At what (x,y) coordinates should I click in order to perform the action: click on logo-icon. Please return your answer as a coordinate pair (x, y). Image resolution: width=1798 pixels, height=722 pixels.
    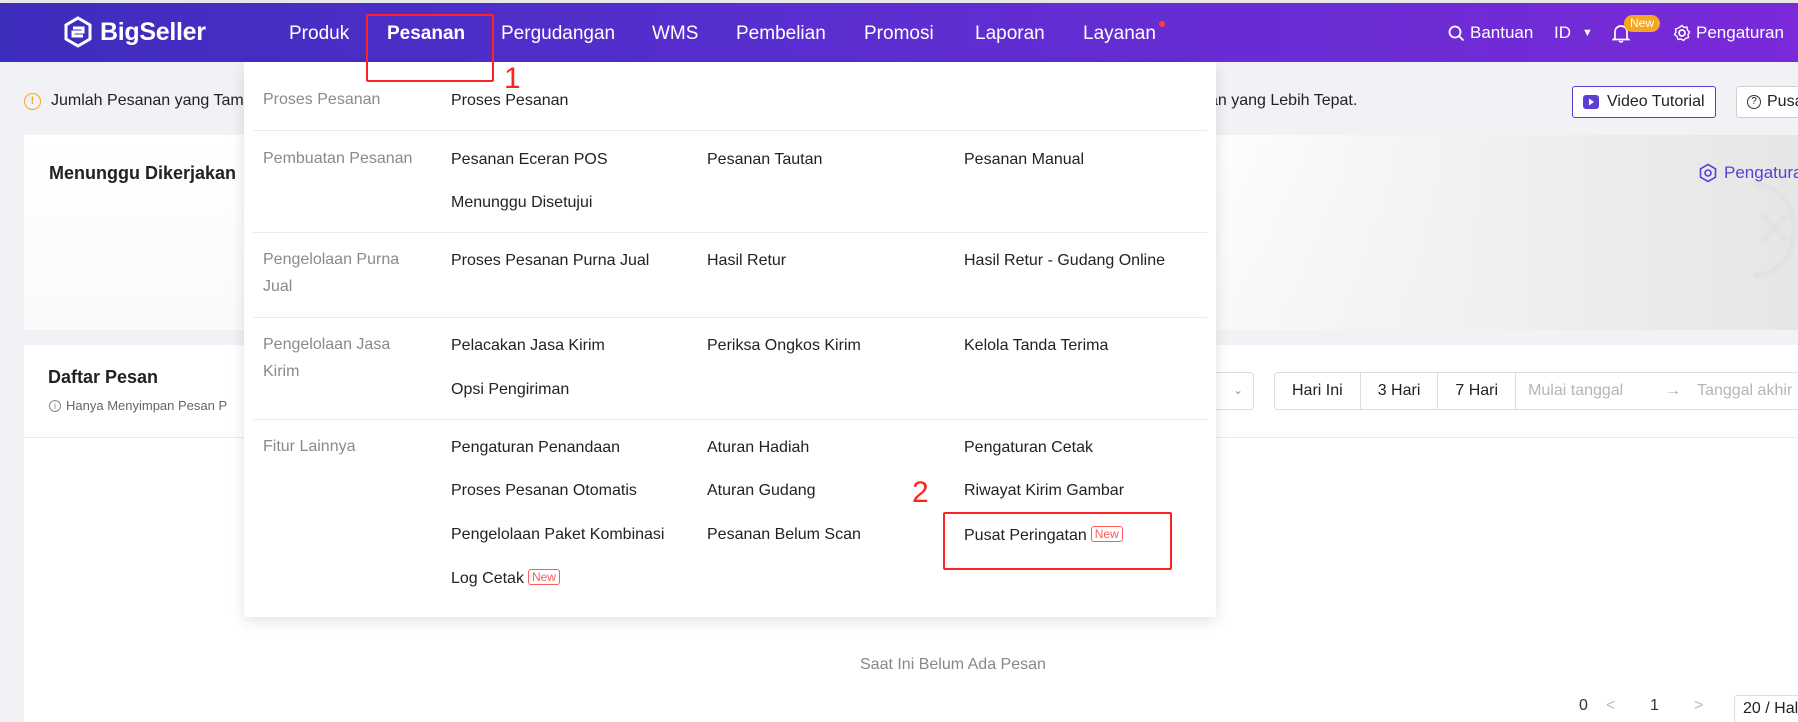
    Looking at the image, I should click on (78, 32).